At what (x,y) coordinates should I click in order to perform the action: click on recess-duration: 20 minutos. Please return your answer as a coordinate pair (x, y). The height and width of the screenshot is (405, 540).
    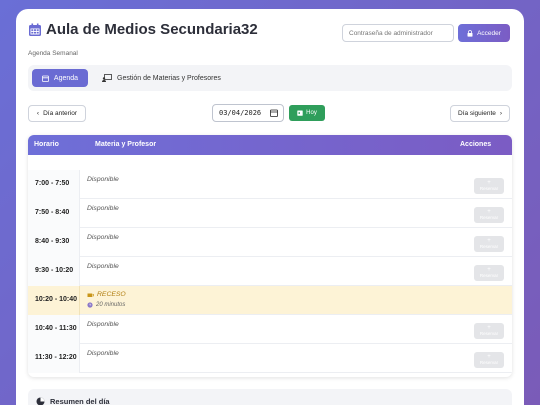
    Looking at the image, I should click on (106, 305).